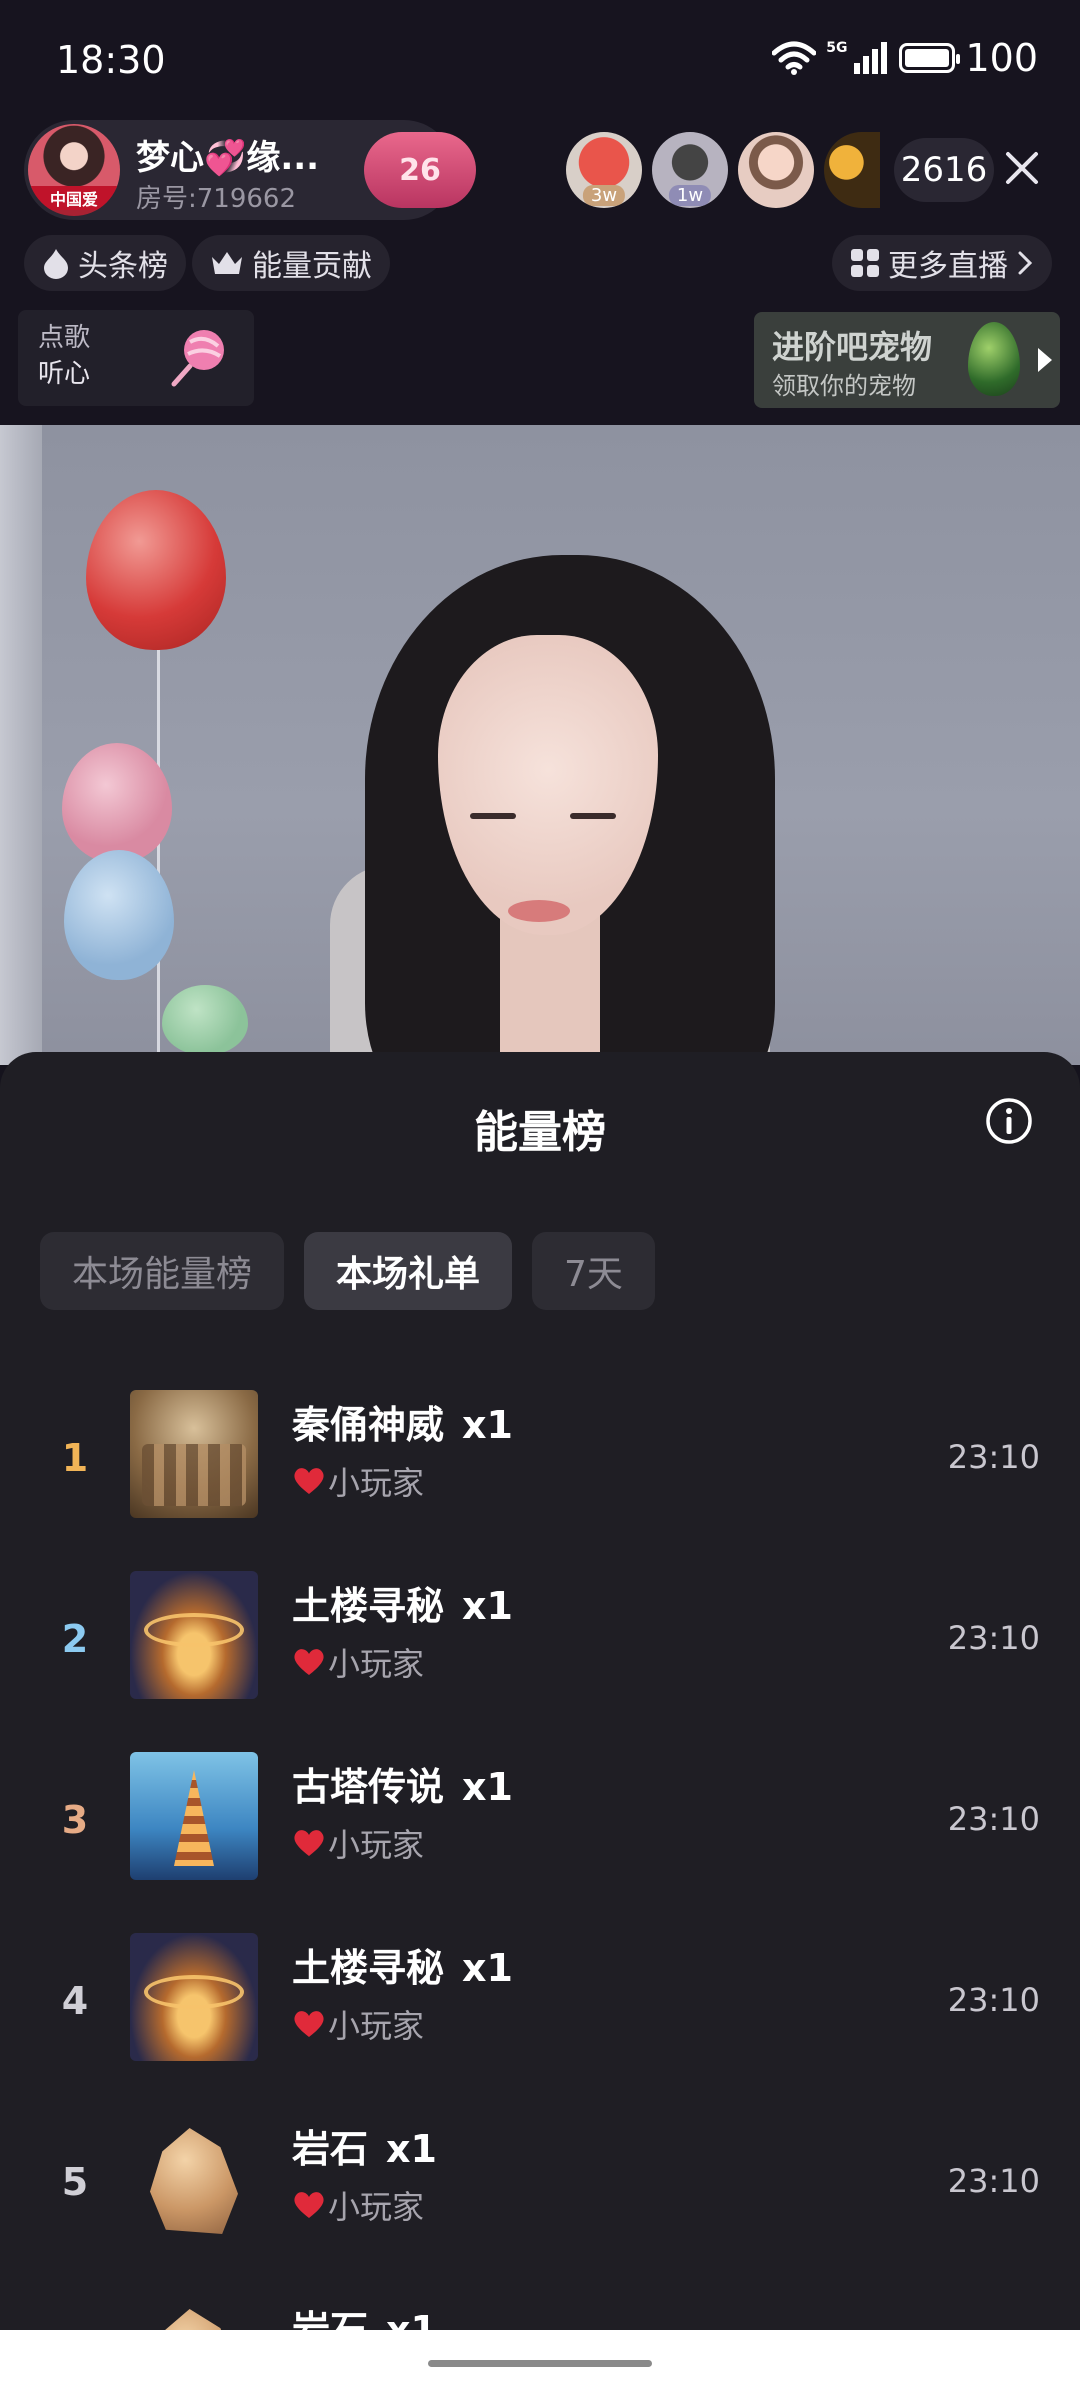 The height and width of the screenshot is (2400, 1080). Describe the element at coordinates (197, 358) in the screenshot. I see `lollipop-icon` at that location.